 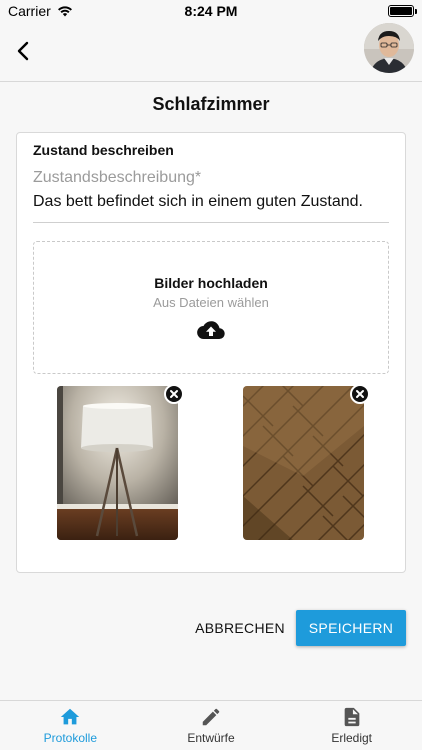 I want to click on lamp-photo, so click(x=117, y=463).